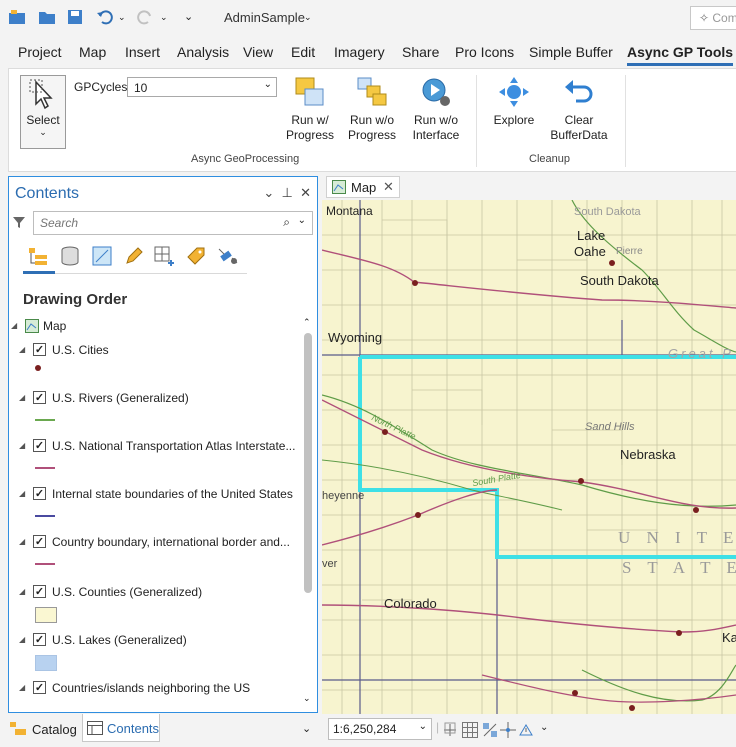  What do you see at coordinates (127, 592) in the screenshot?
I see `layer-name: U.S. Counties (Generalized)` at bounding box center [127, 592].